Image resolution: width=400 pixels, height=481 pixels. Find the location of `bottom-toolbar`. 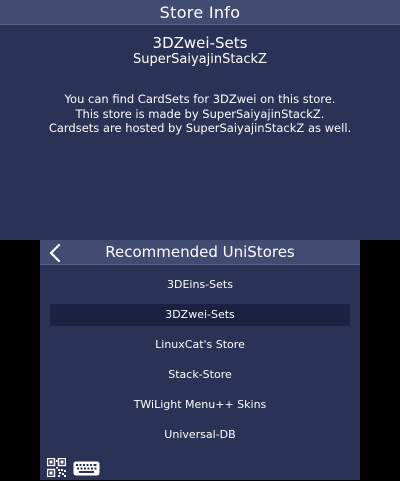

bottom-toolbar is located at coordinates (200, 468).